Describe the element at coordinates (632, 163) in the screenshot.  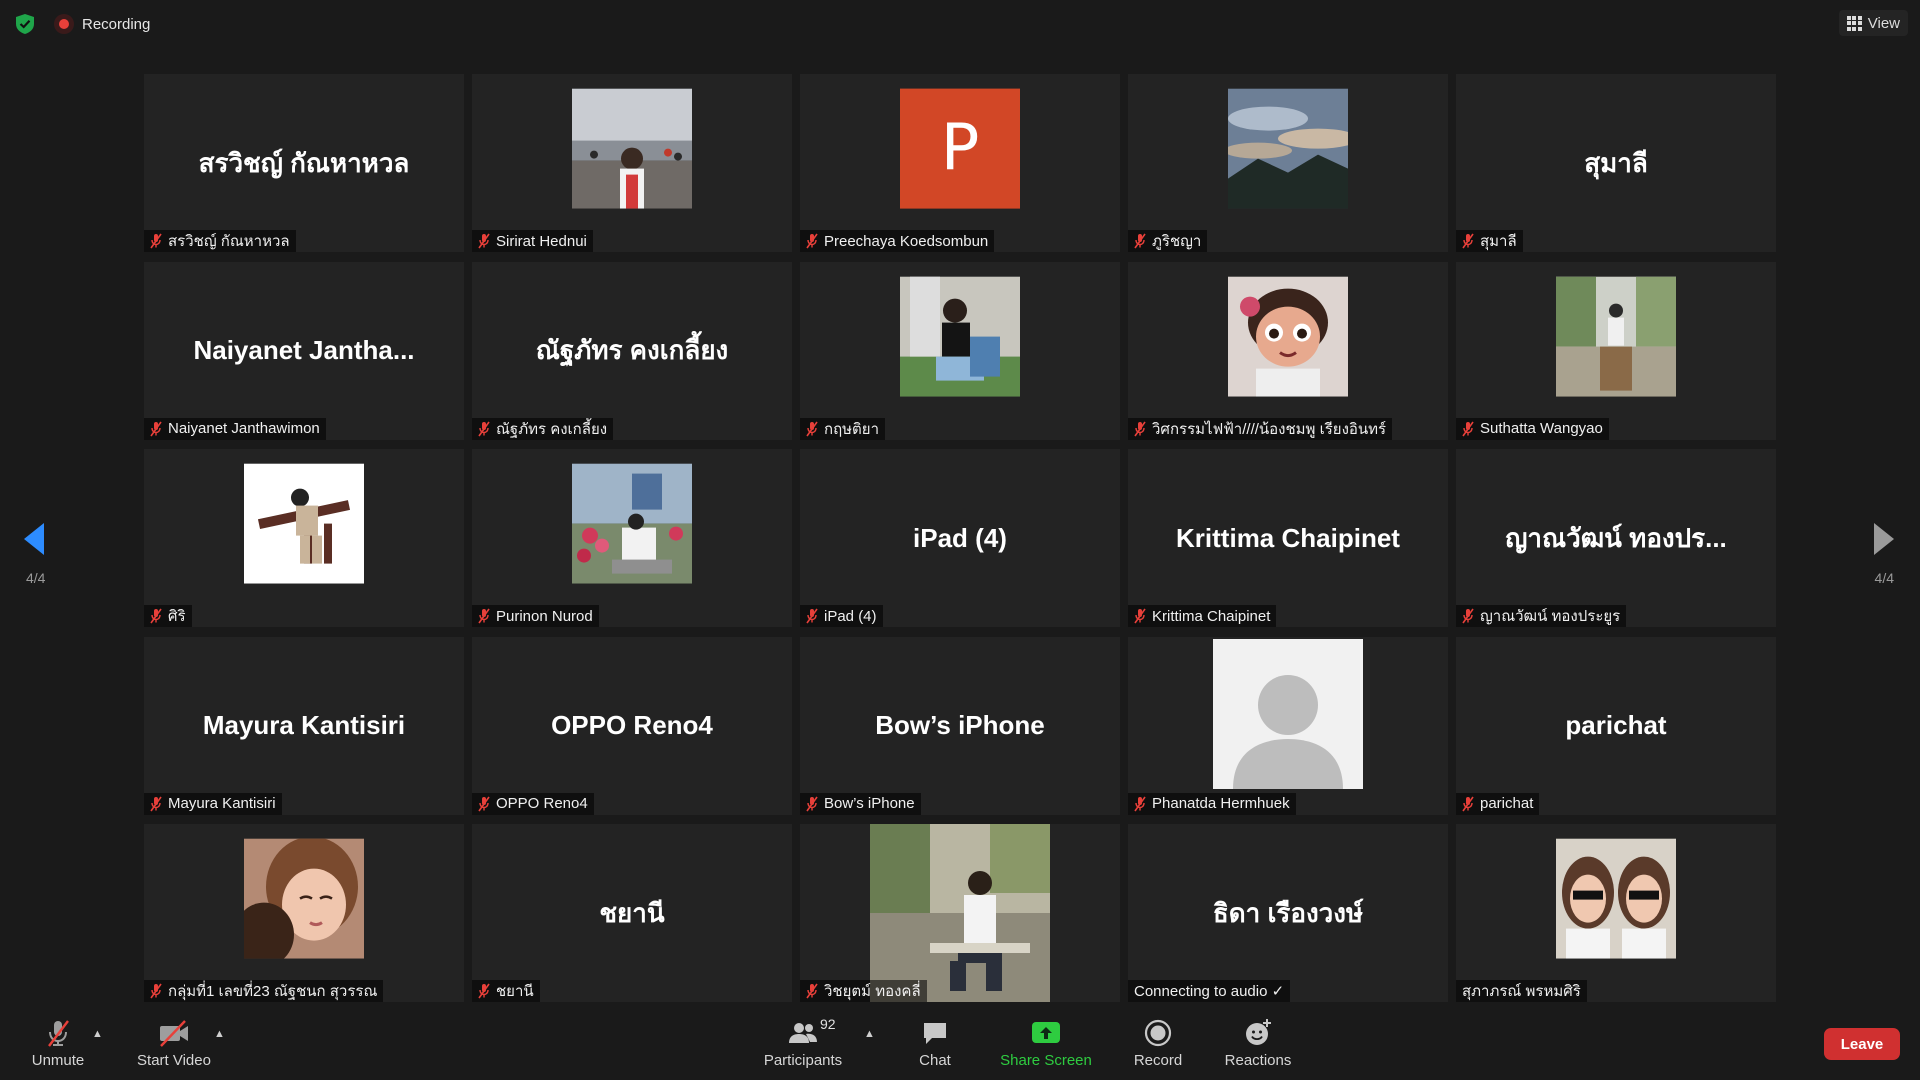
I see `participant-tile: Sirirat Hednui` at that location.